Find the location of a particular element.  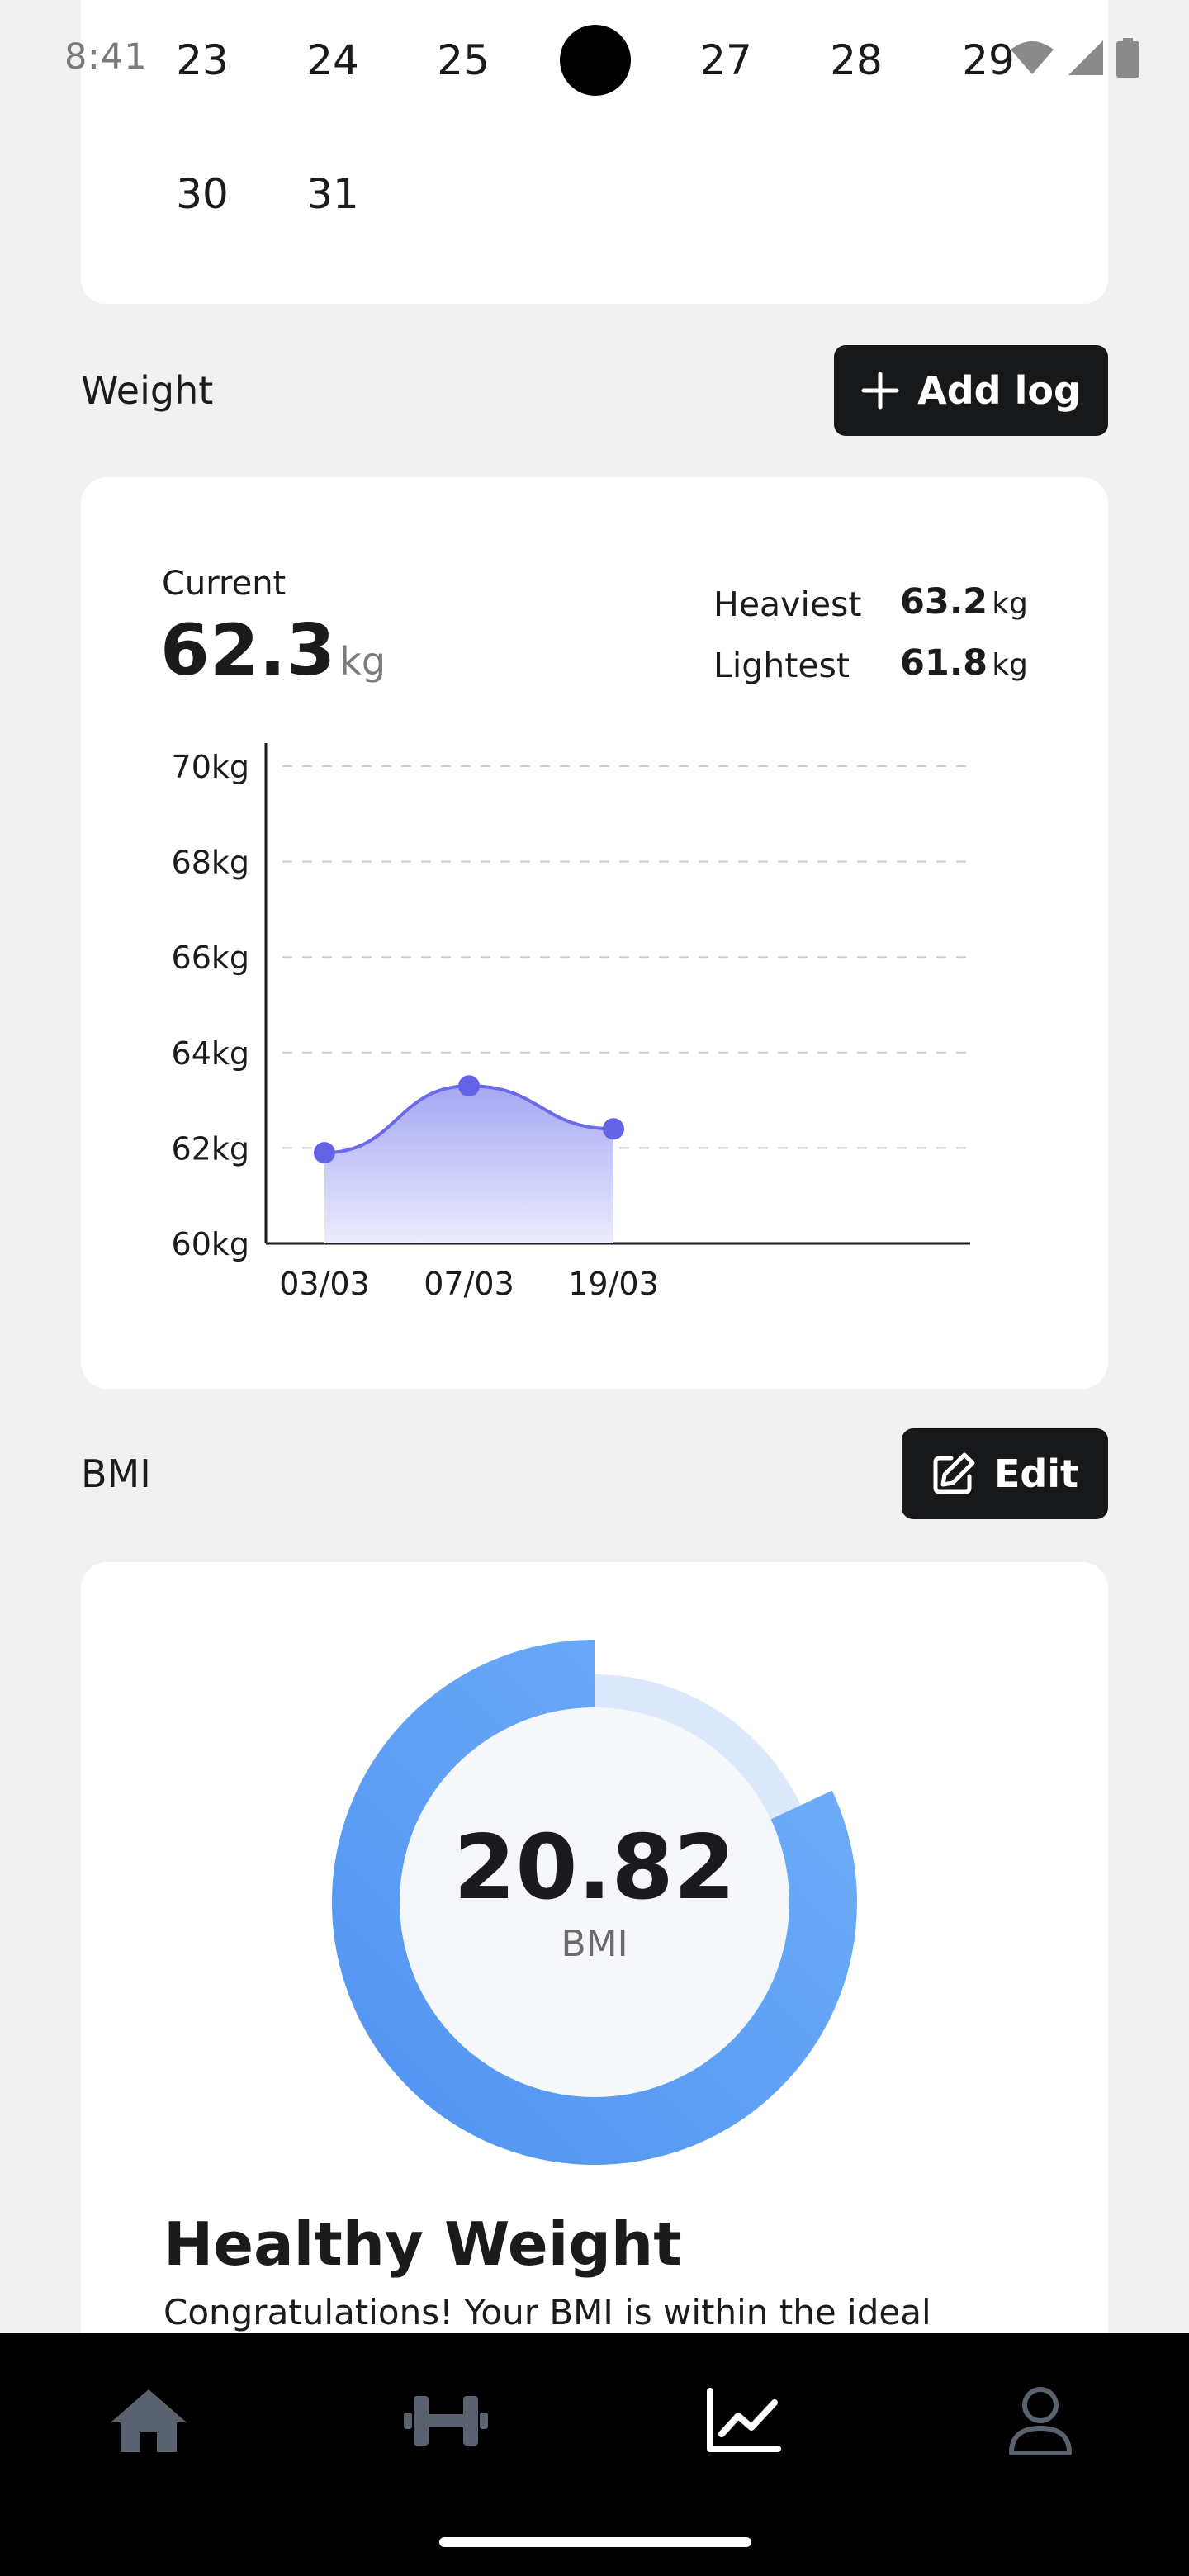

current-weight: 62.3 kg is located at coordinates (273, 650).